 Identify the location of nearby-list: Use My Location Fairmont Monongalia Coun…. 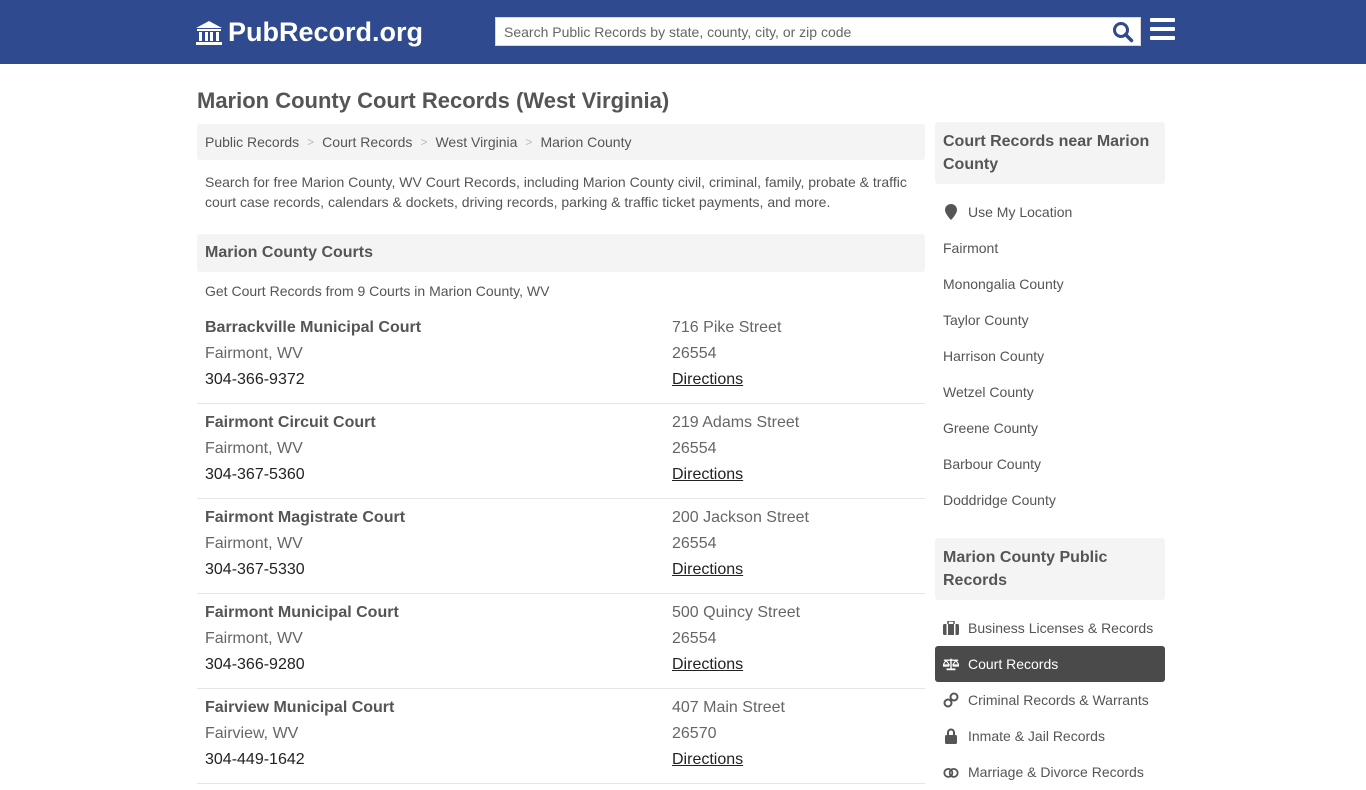
(1050, 356).